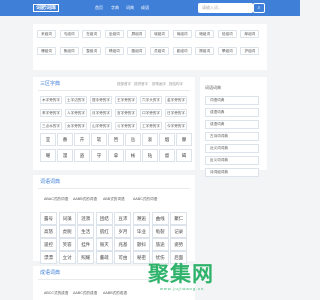 The image size is (320, 300). What do you see at coordinates (76, 100) in the screenshot?
I see `zidian-link: 土字边的字` at bounding box center [76, 100].